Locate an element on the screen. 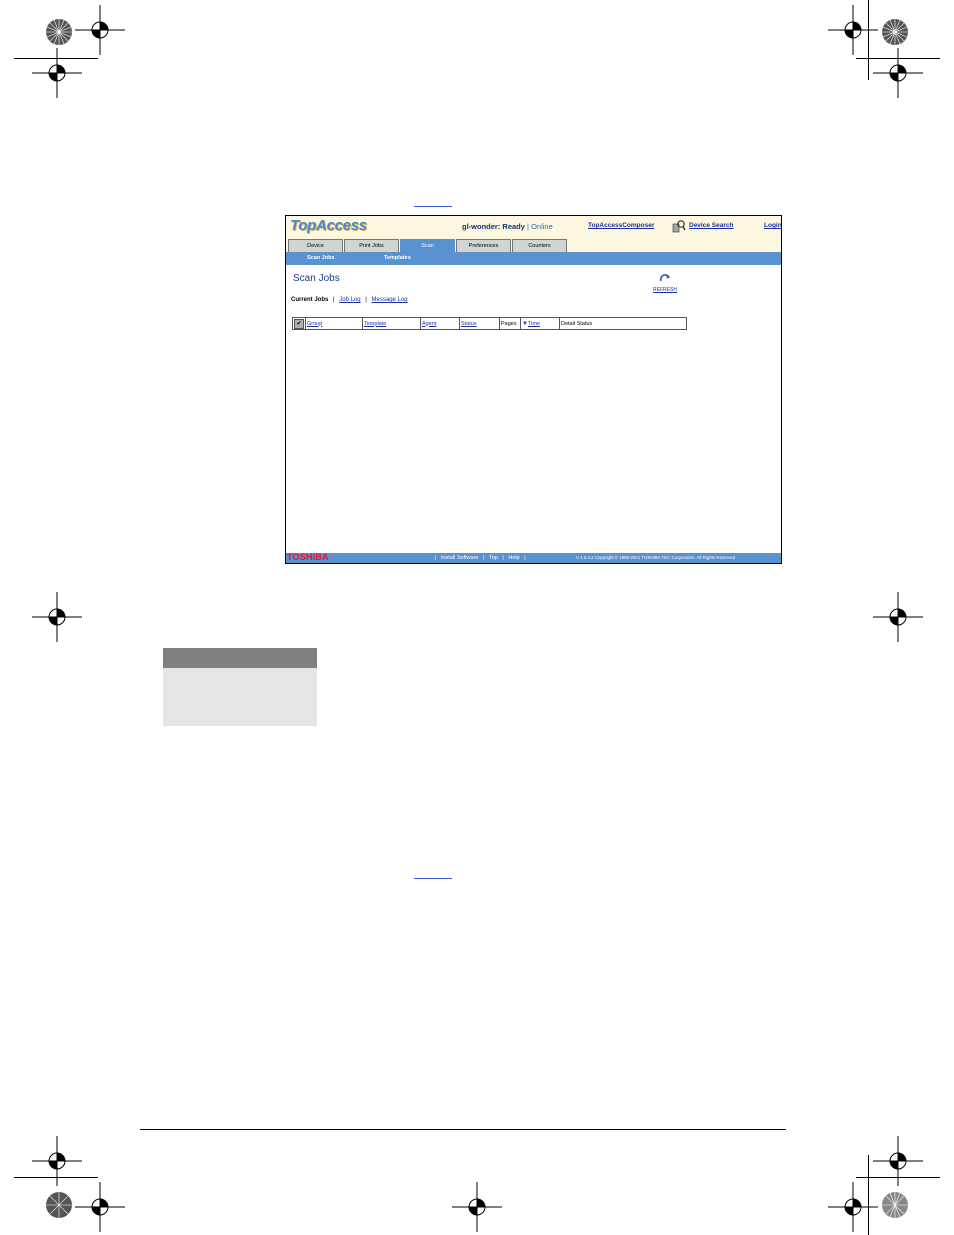 This screenshot has height=1235, width=954. tab-device: Device is located at coordinates (315, 245).